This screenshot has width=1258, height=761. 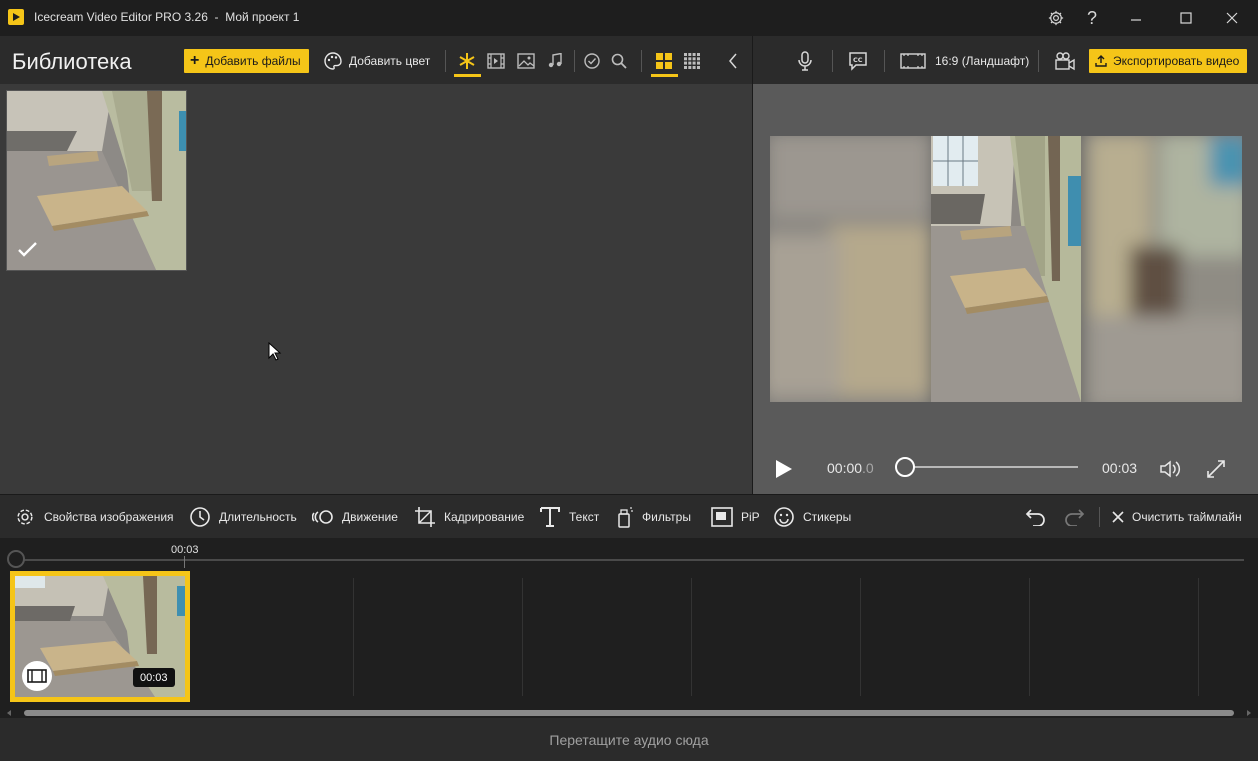 What do you see at coordinates (1101, 61) in the screenshot?
I see `upload-icon` at bounding box center [1101, 61].